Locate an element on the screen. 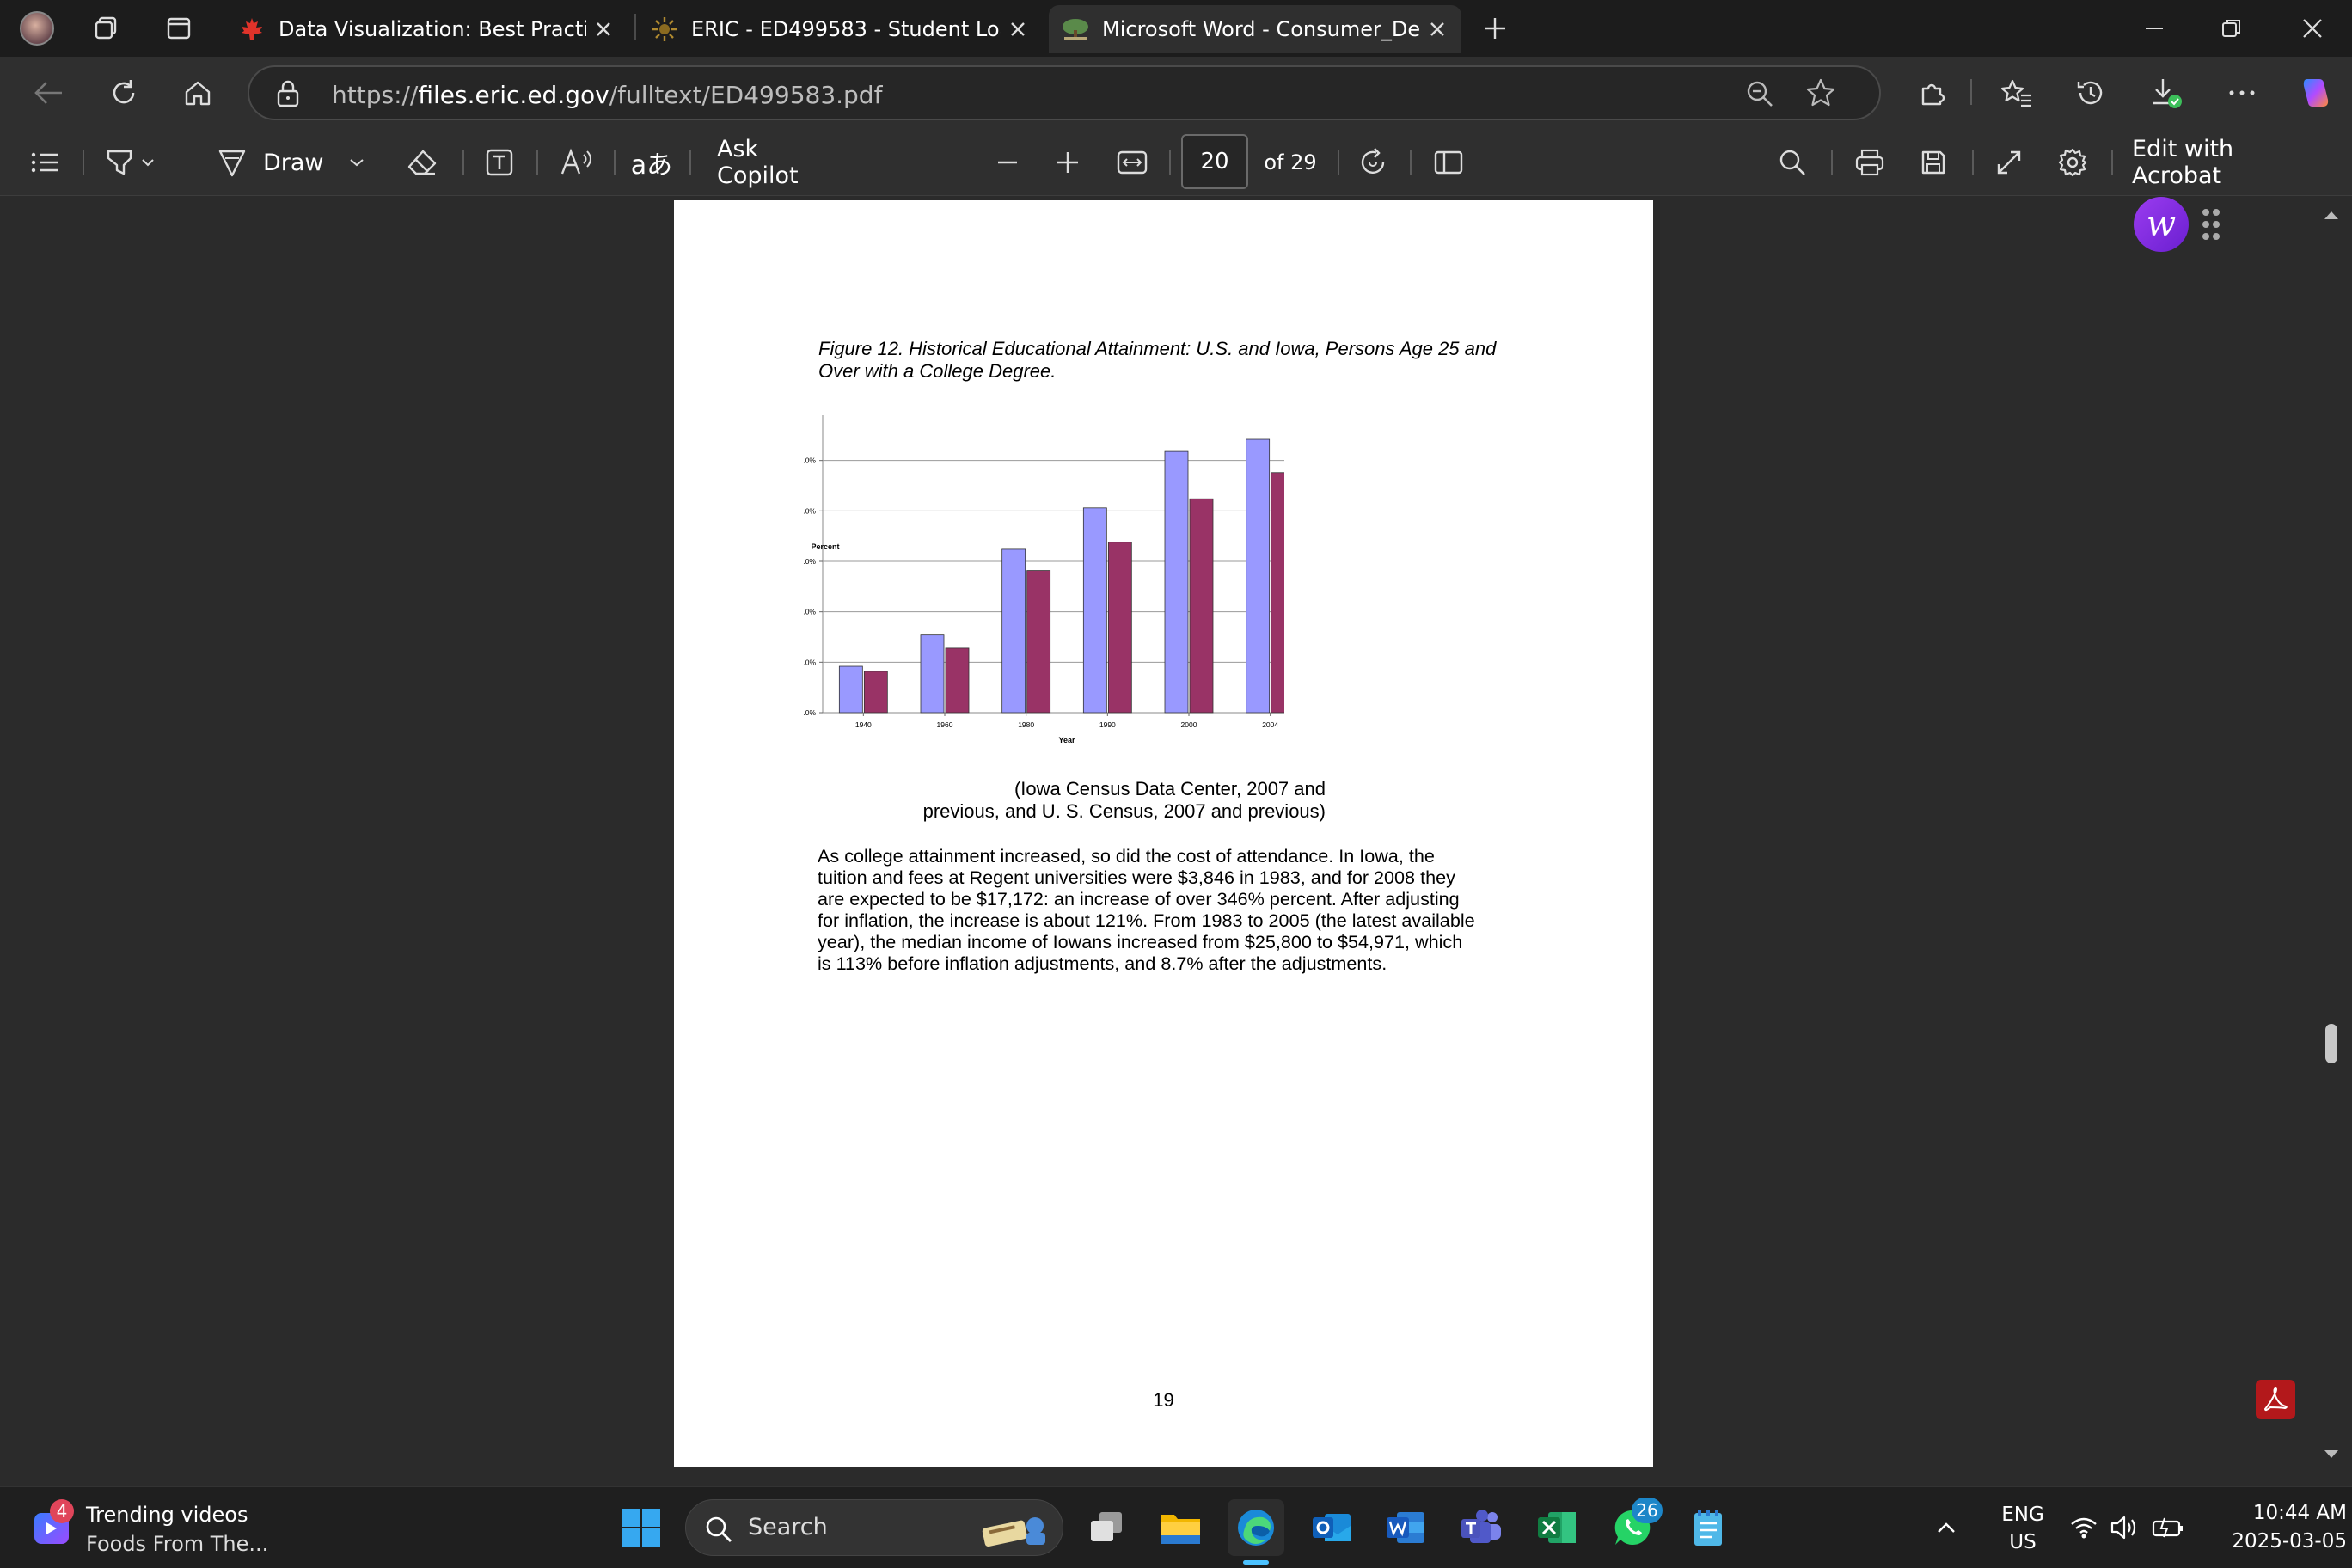 This screenshot has width=2352, height=1568. print-icon is located at coordinates (1869, 162).